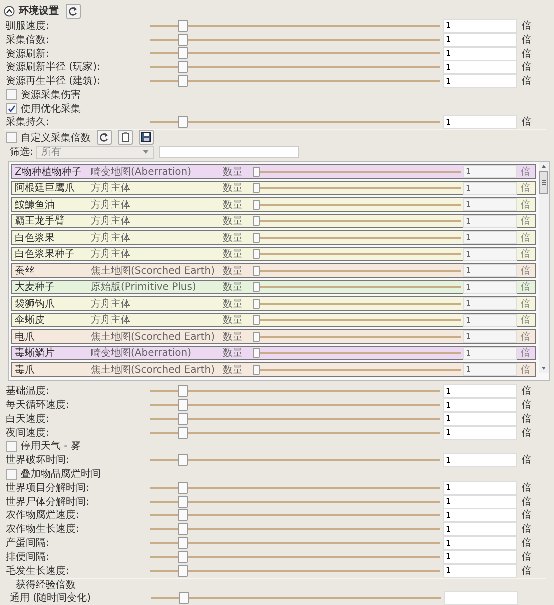  Describe the element at coordinates (28, 54) in the screenshot. I see `setting-label: 资源刷新:` at that location.